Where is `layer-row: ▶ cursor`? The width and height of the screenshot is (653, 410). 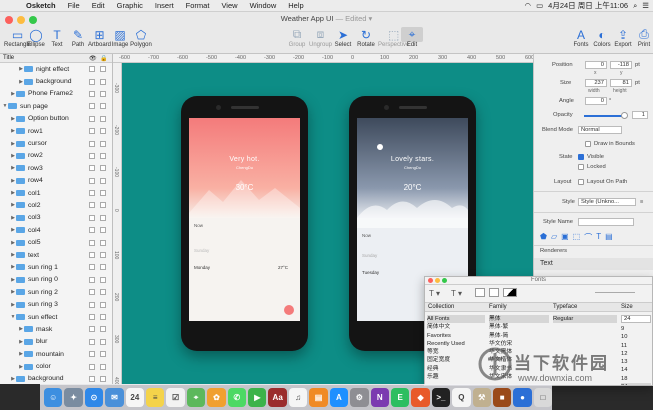 layer-row: ▶ cursor is located at coordinates (56, 143).